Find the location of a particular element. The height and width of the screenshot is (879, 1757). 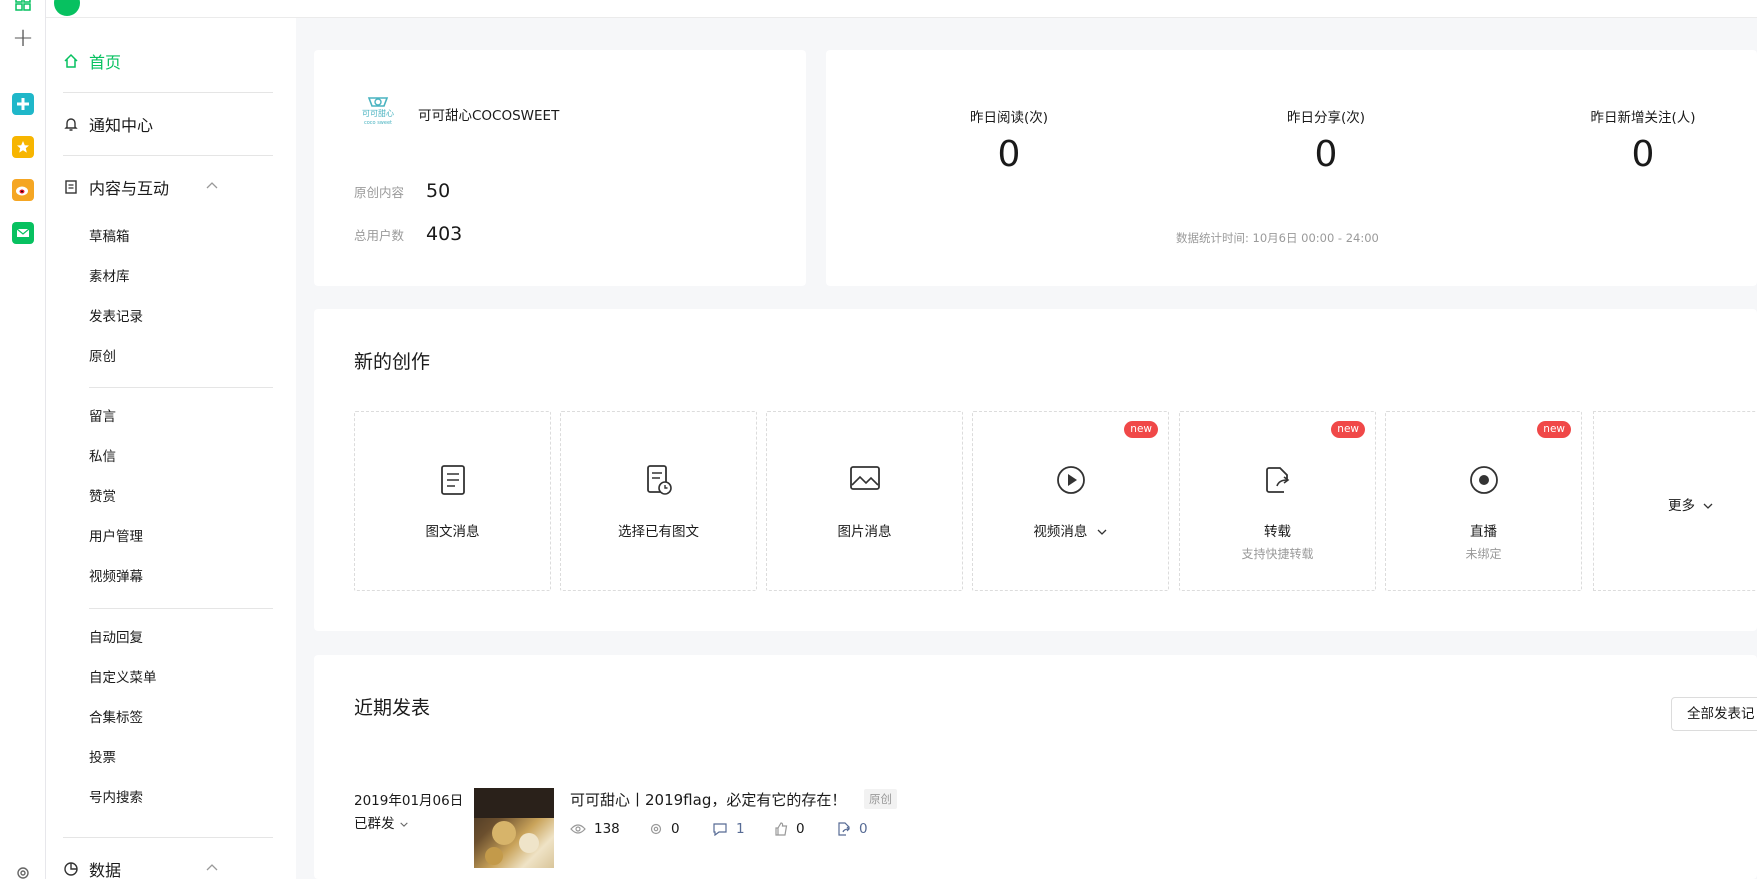

stat-shares: 昨日分享(次) 0 is located at coordinates (1326, 140).